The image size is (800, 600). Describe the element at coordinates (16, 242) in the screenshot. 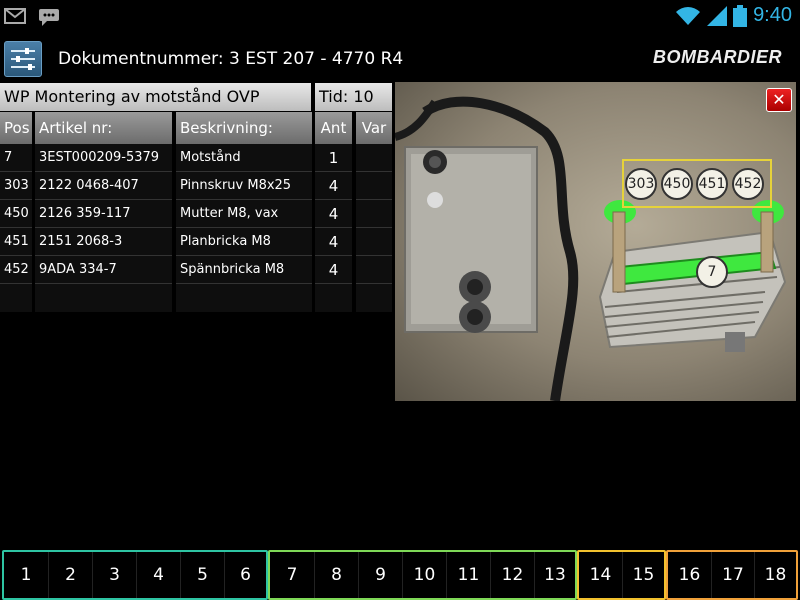

I see `table-cell-pos: 451` at that location.